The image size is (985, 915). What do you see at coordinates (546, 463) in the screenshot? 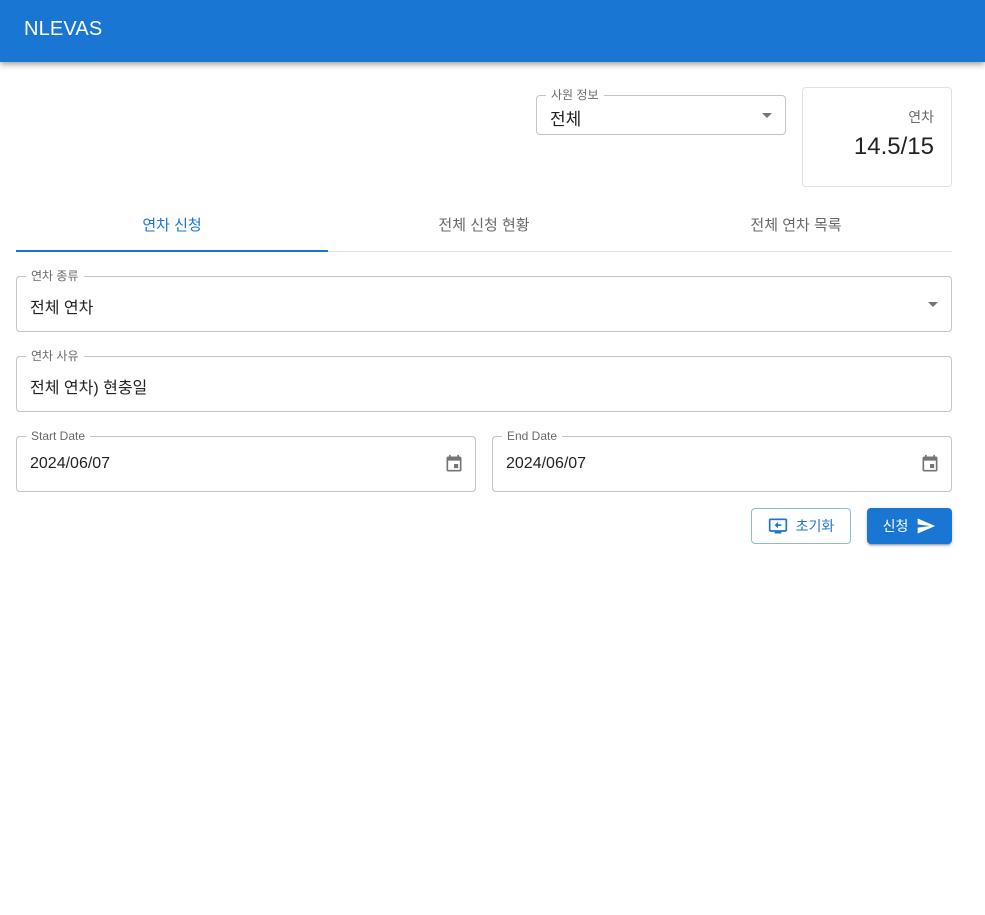
I see `end-date-value: 2024/06/07` at bounding box center [546, 463].